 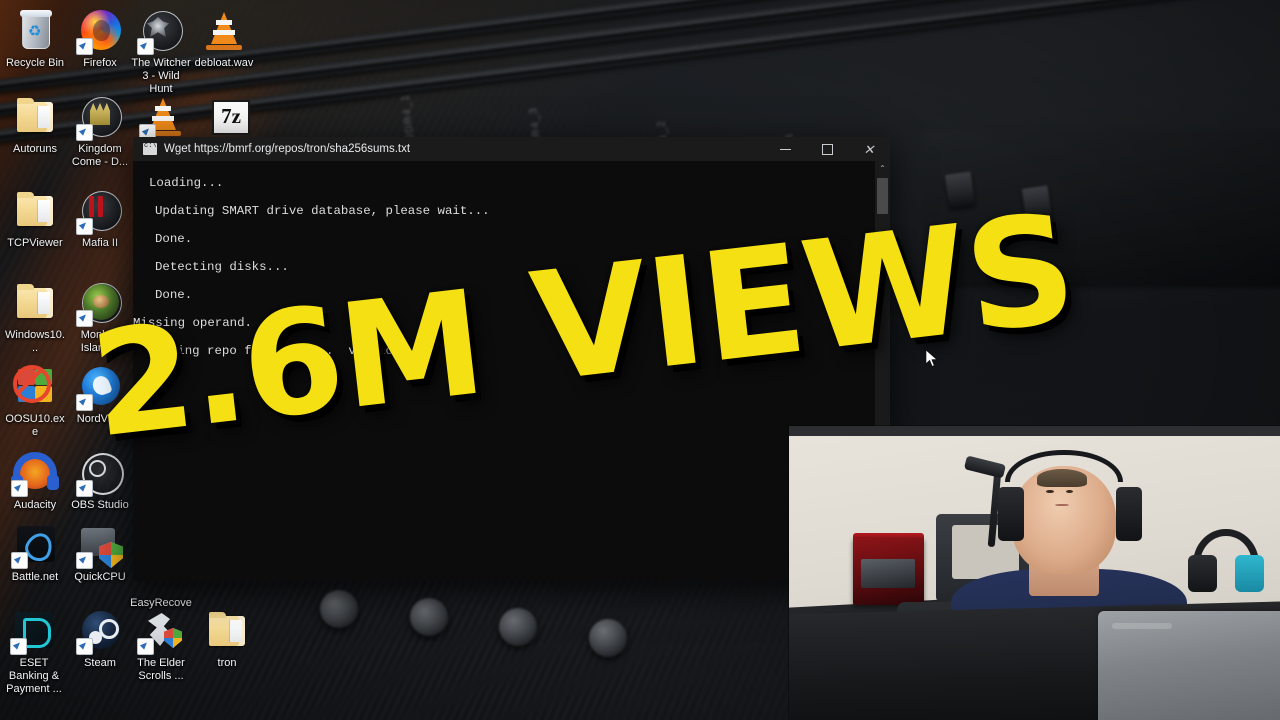 What do you see at coordinates (882, 196) in the screenshot?
I see `scrollbar-thumb` at bounding box center [882, 196].